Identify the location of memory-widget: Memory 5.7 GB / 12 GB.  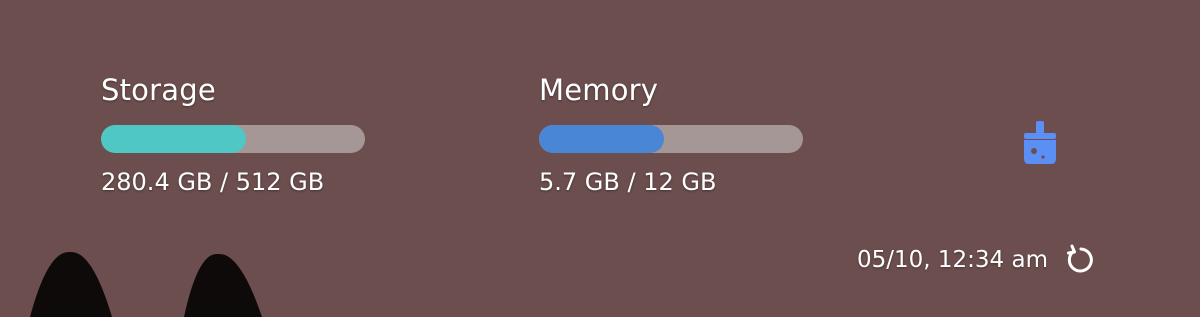
(671, 134).